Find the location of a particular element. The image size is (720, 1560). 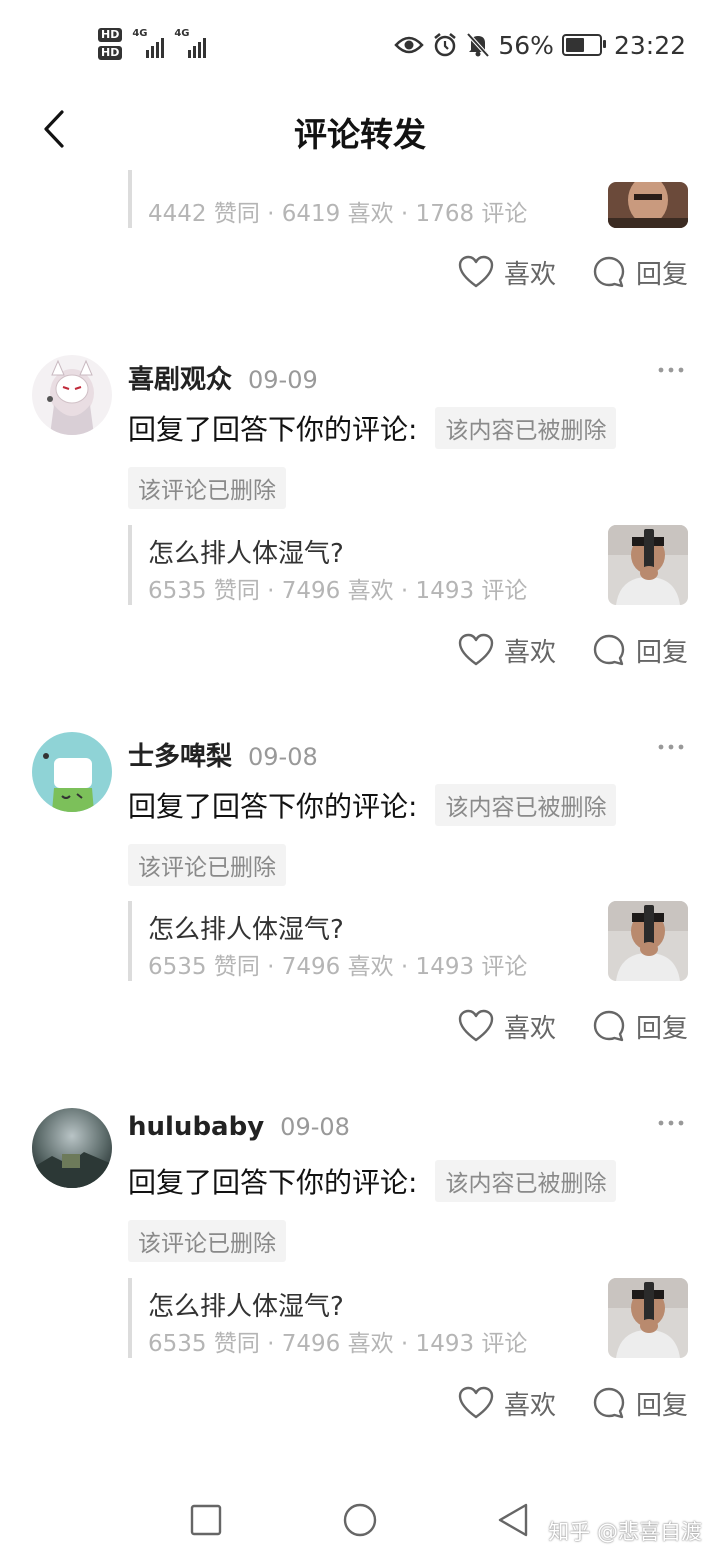

battery-percent: 56% is located at coordinates (526, 45).